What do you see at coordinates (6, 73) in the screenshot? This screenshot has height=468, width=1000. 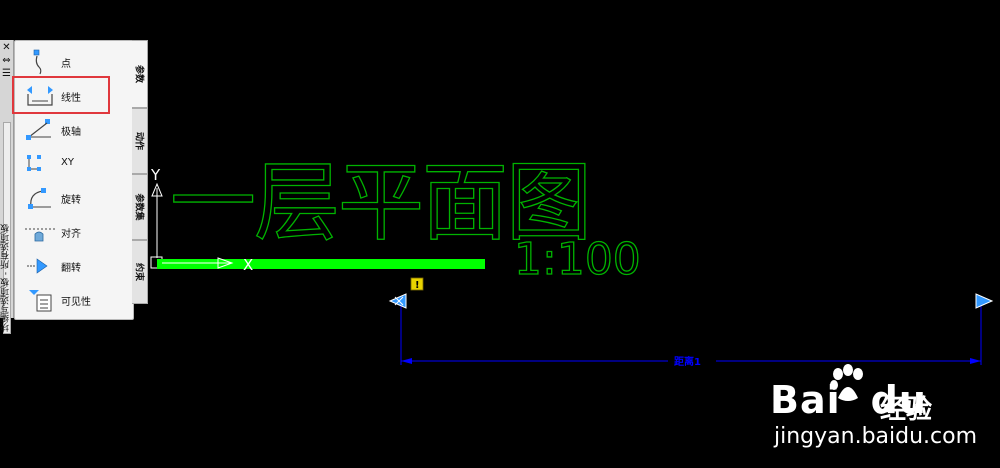 I see `properties-menu-icon: ☰` at bounding box center [6, 73].